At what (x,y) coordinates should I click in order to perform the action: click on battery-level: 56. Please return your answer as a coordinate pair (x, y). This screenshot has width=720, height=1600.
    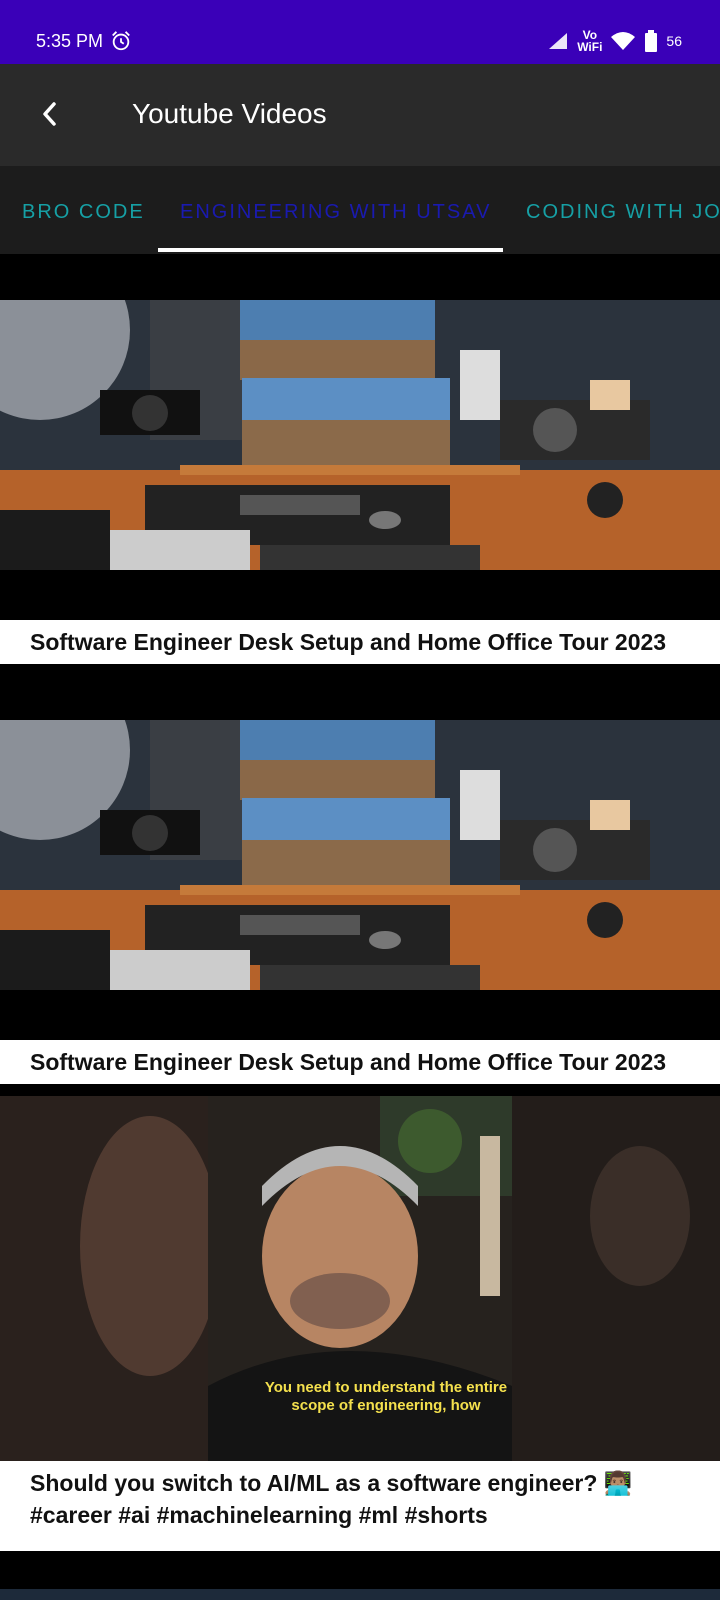
    Looking at the image, I should click on (674, 41).